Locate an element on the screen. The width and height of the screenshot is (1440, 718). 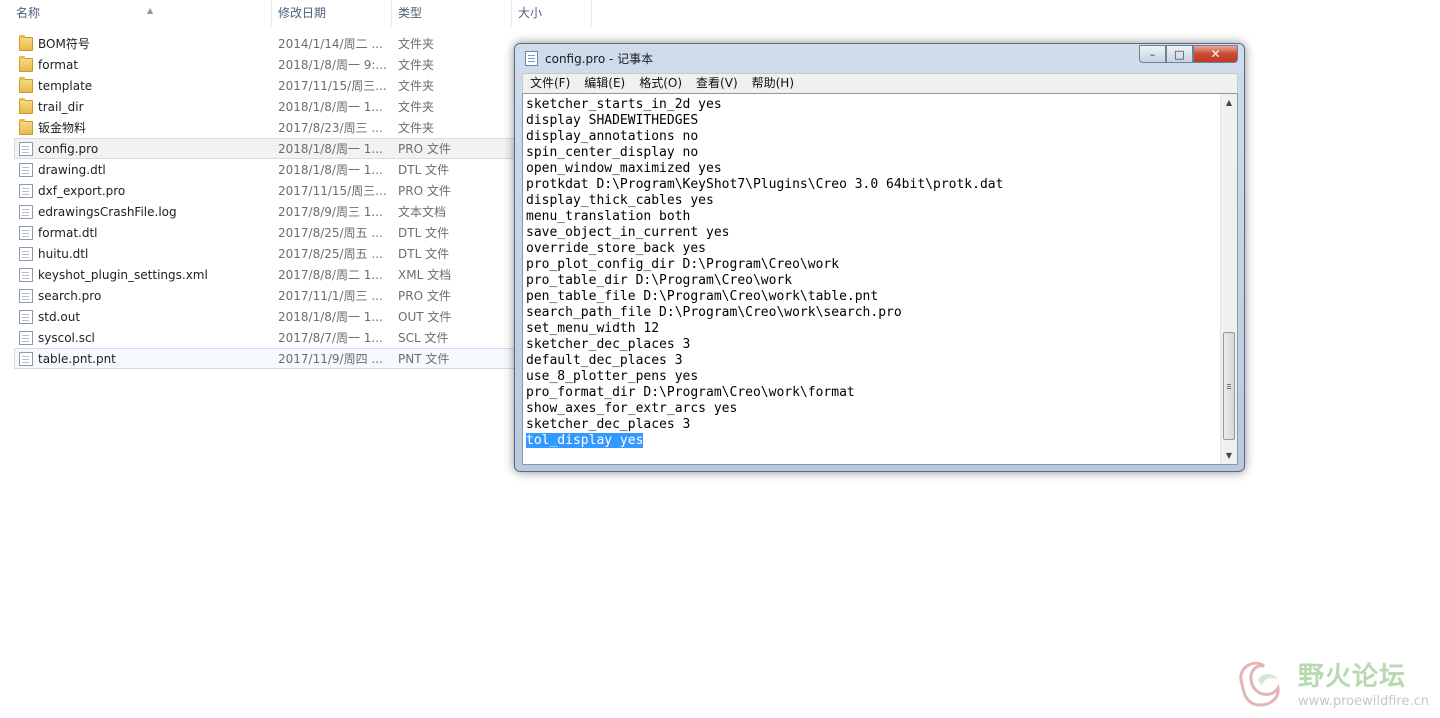
file-row: drawing.dtl 2018/1/8/周一 1... DTL 文件 is located at coordinates (304, 169).